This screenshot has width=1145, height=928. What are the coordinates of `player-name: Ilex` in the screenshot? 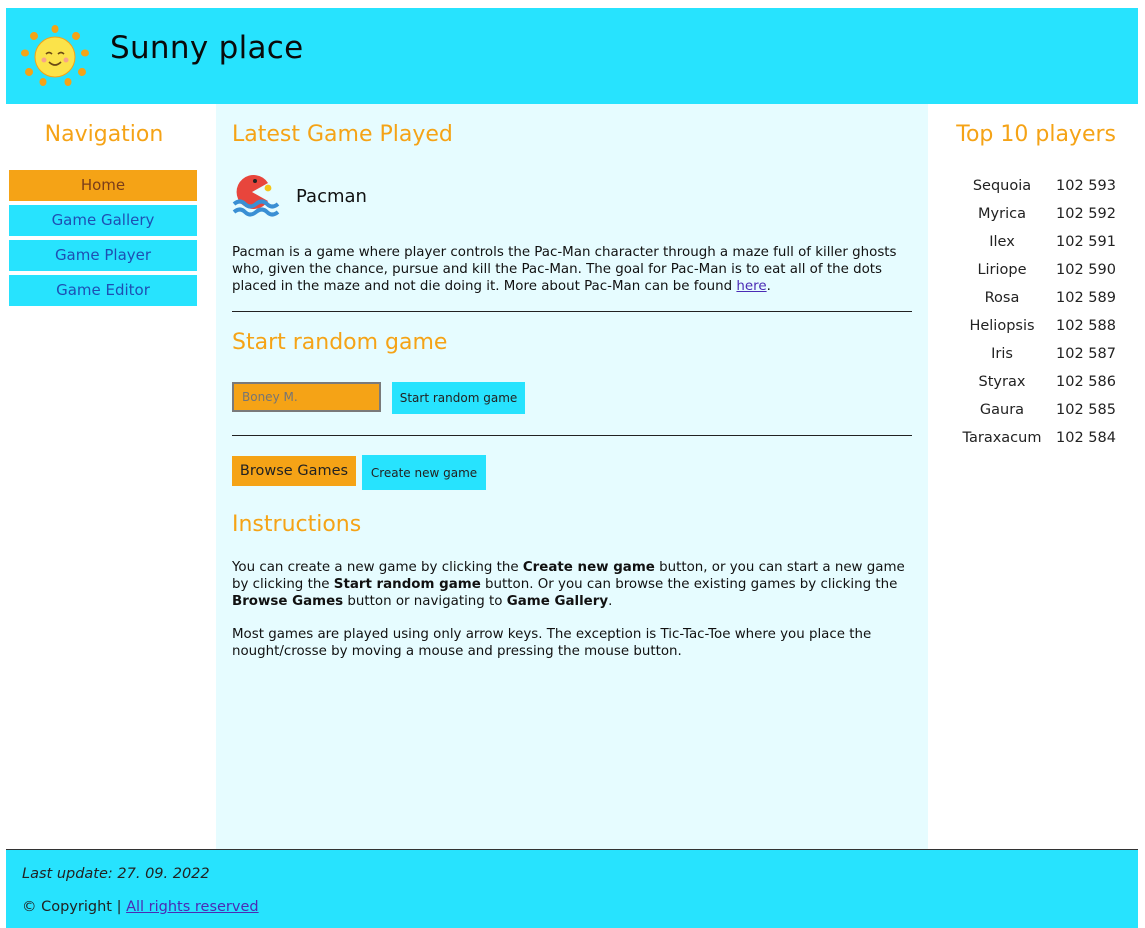 It's located at (1002, 242).